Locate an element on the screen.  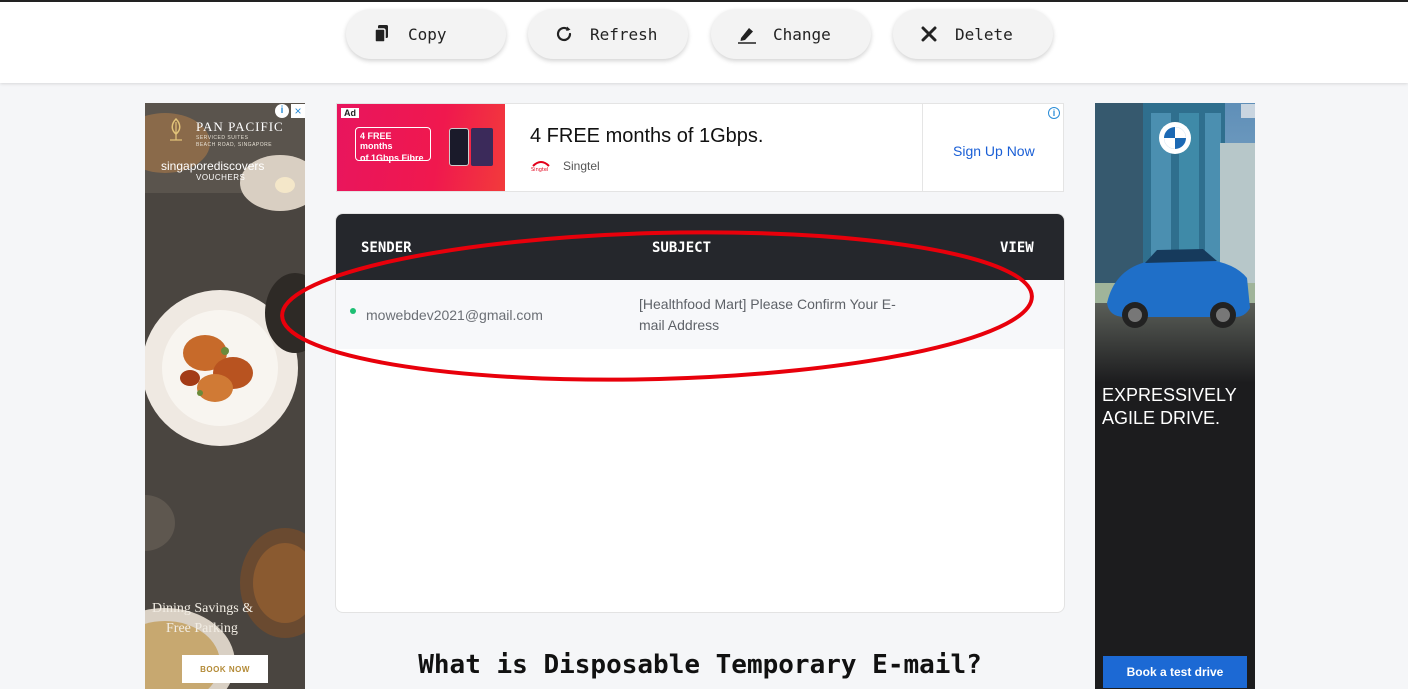
ad-tagline-1: Dining Savings & is located at coordinates (203, 608).